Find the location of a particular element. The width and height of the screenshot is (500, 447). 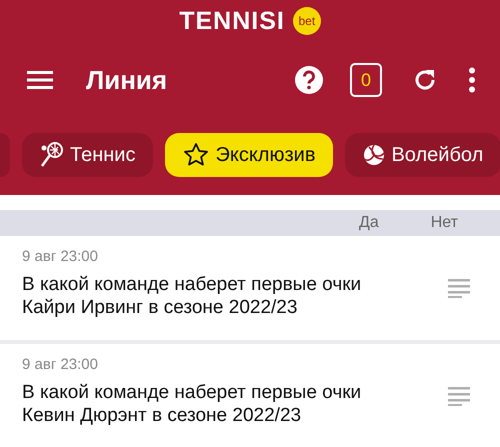

tennis-racket-icon is located at coordinates (52, 155).